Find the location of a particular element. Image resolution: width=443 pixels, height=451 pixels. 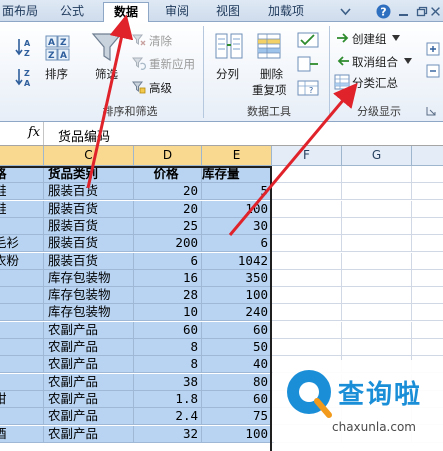

cell-e-row-4: 6 is located at coordinates (237, 244).